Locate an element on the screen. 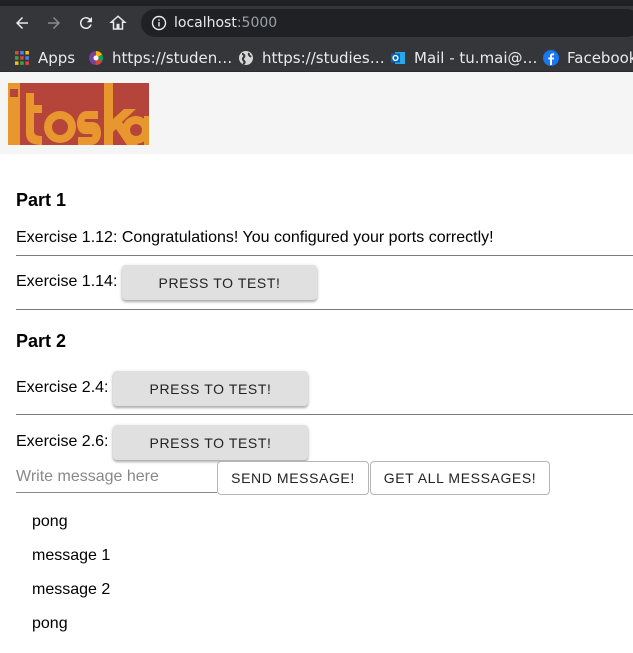  bookmark-label: Facebook is located at coordinates (600, 58).